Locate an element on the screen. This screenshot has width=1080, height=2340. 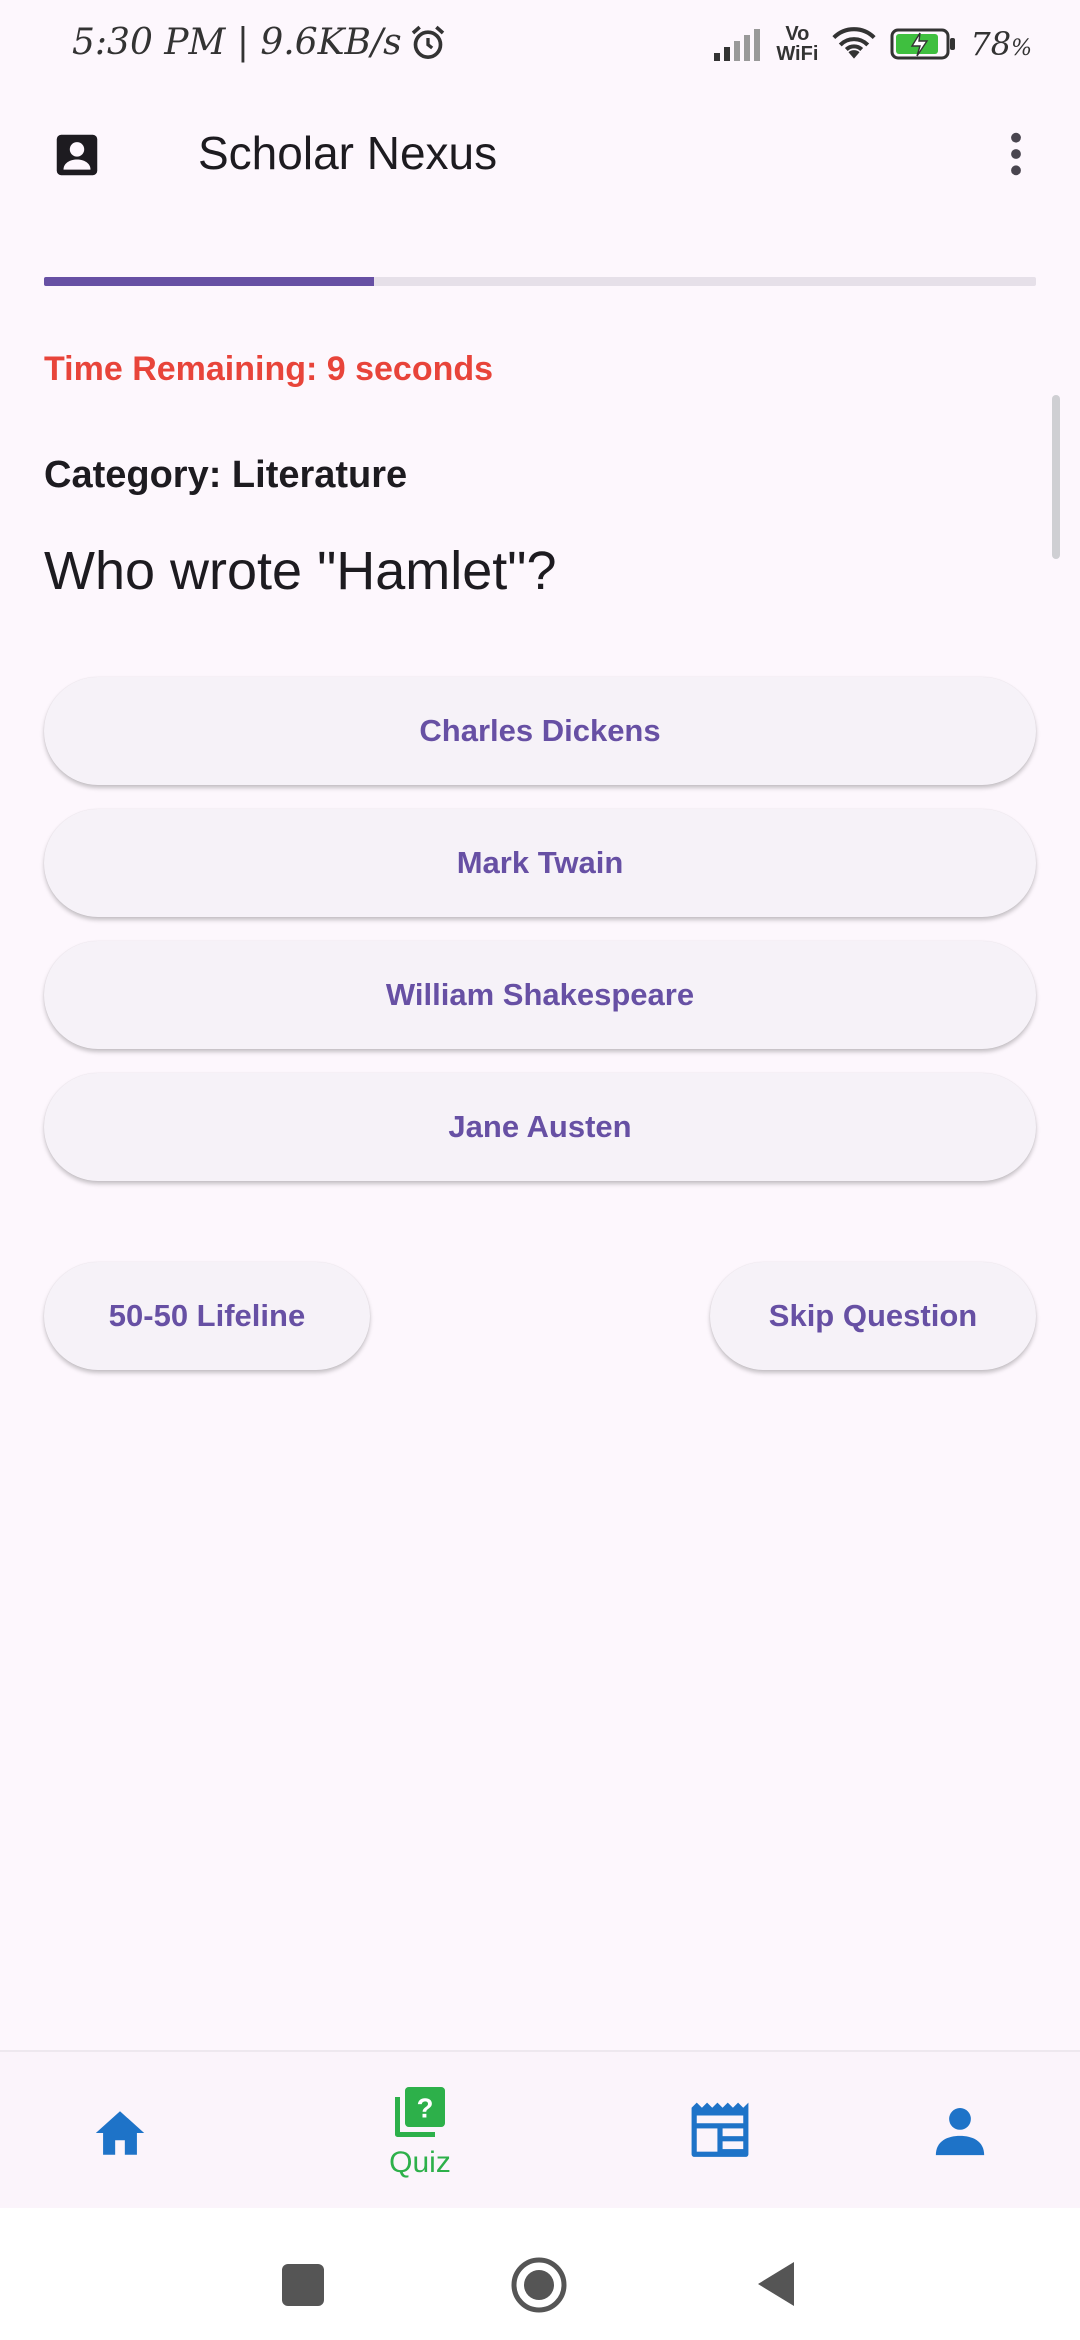
account-box-button is located at coordinates (77, 155).